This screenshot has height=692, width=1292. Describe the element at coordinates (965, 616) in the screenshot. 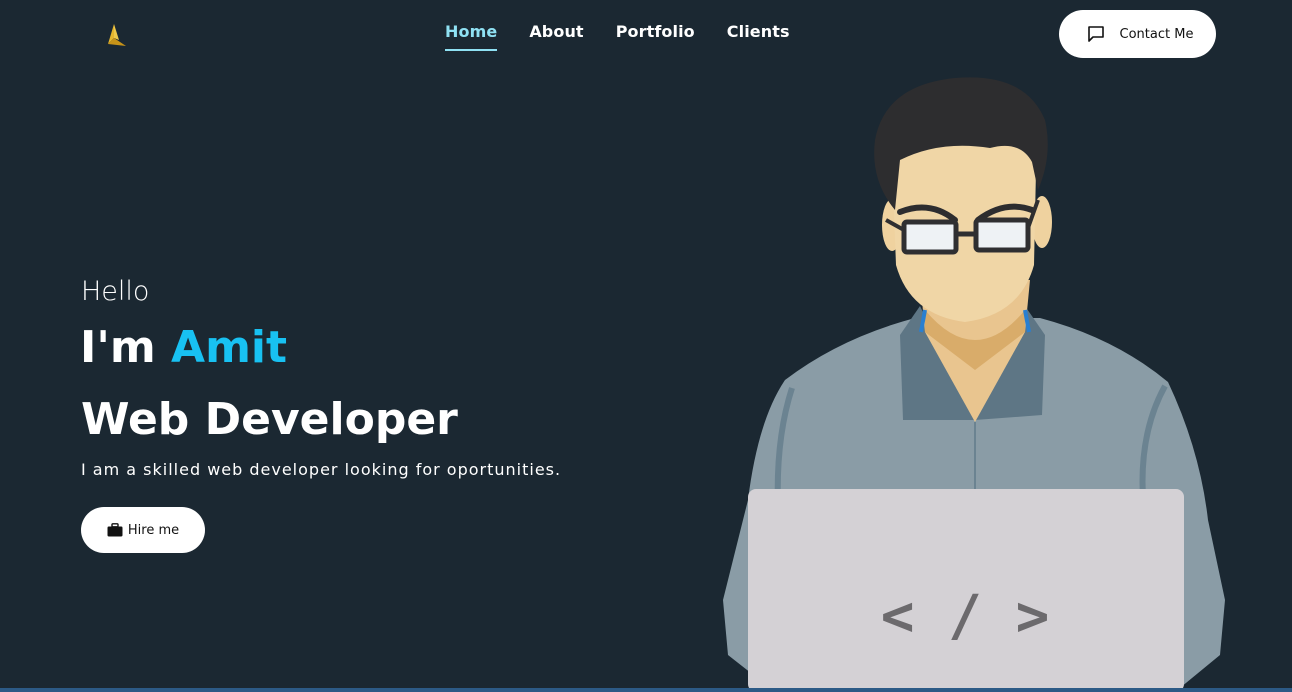

I see `laptop-code-icon: < / >` at that location.